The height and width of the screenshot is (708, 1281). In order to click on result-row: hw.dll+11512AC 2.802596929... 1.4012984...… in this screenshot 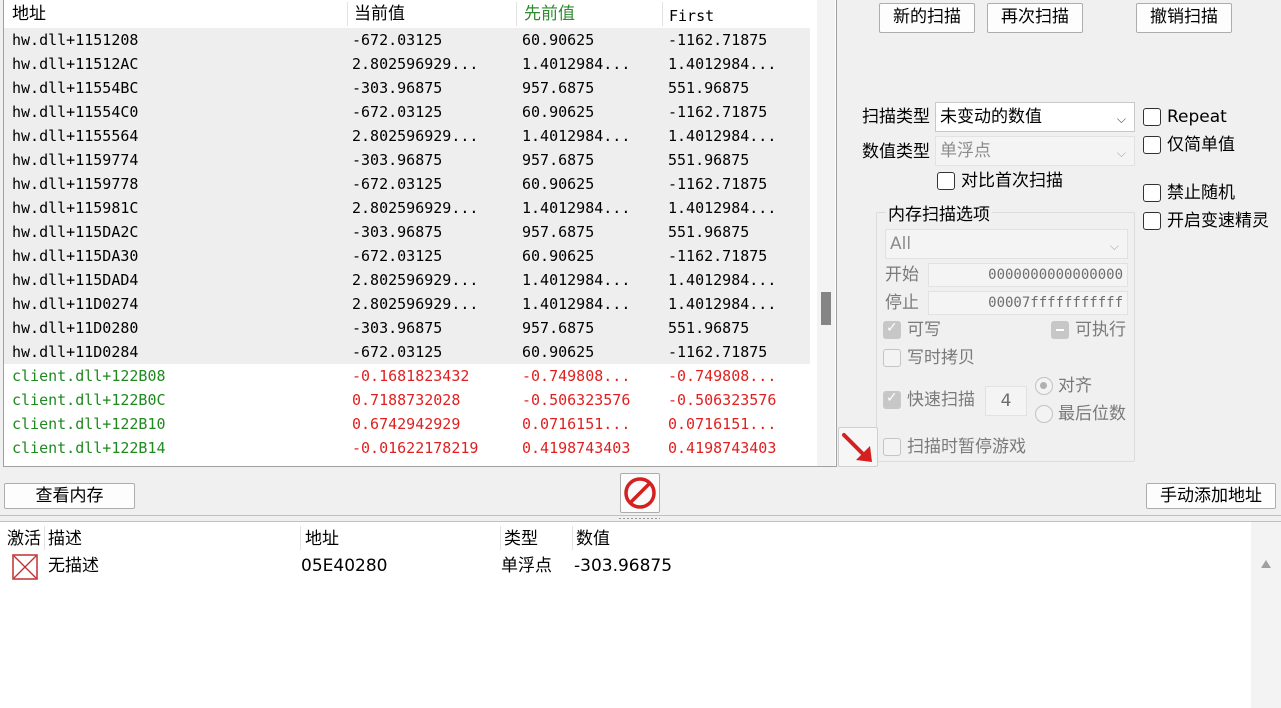, I will do `click(407, 64)`.